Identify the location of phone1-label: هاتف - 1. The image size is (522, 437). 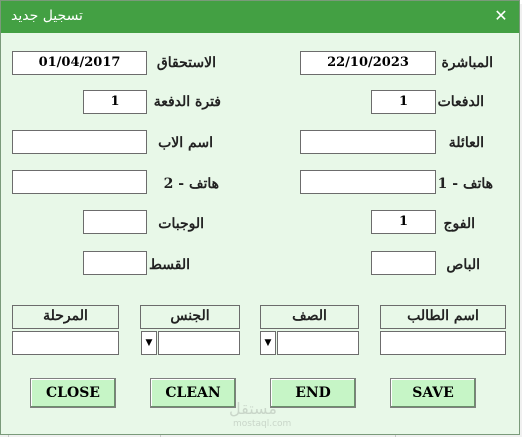
(465, 184).